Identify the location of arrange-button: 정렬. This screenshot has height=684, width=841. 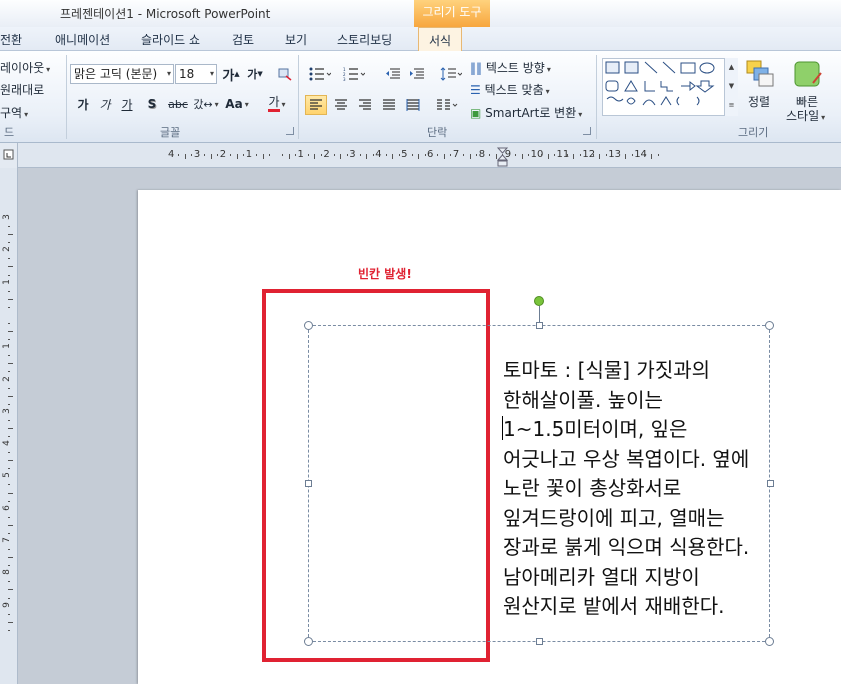
(759, 101).